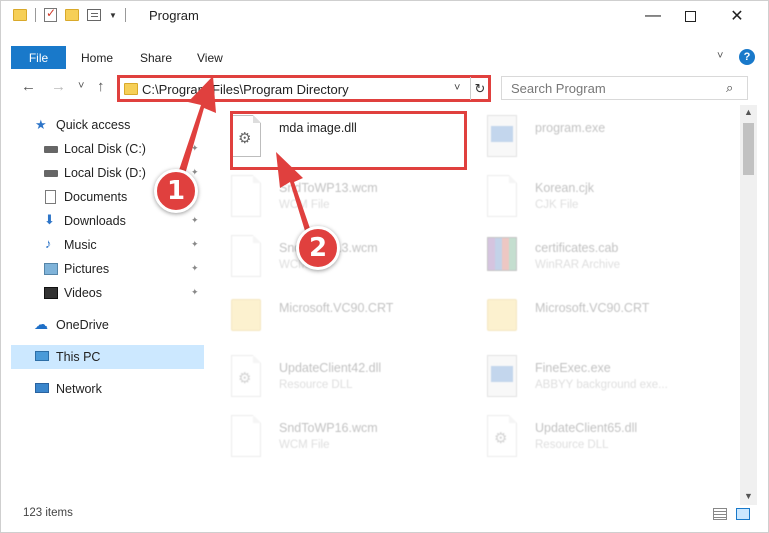  I want to click on file-item: Korean.cjk CJK File, so click(596, 197).